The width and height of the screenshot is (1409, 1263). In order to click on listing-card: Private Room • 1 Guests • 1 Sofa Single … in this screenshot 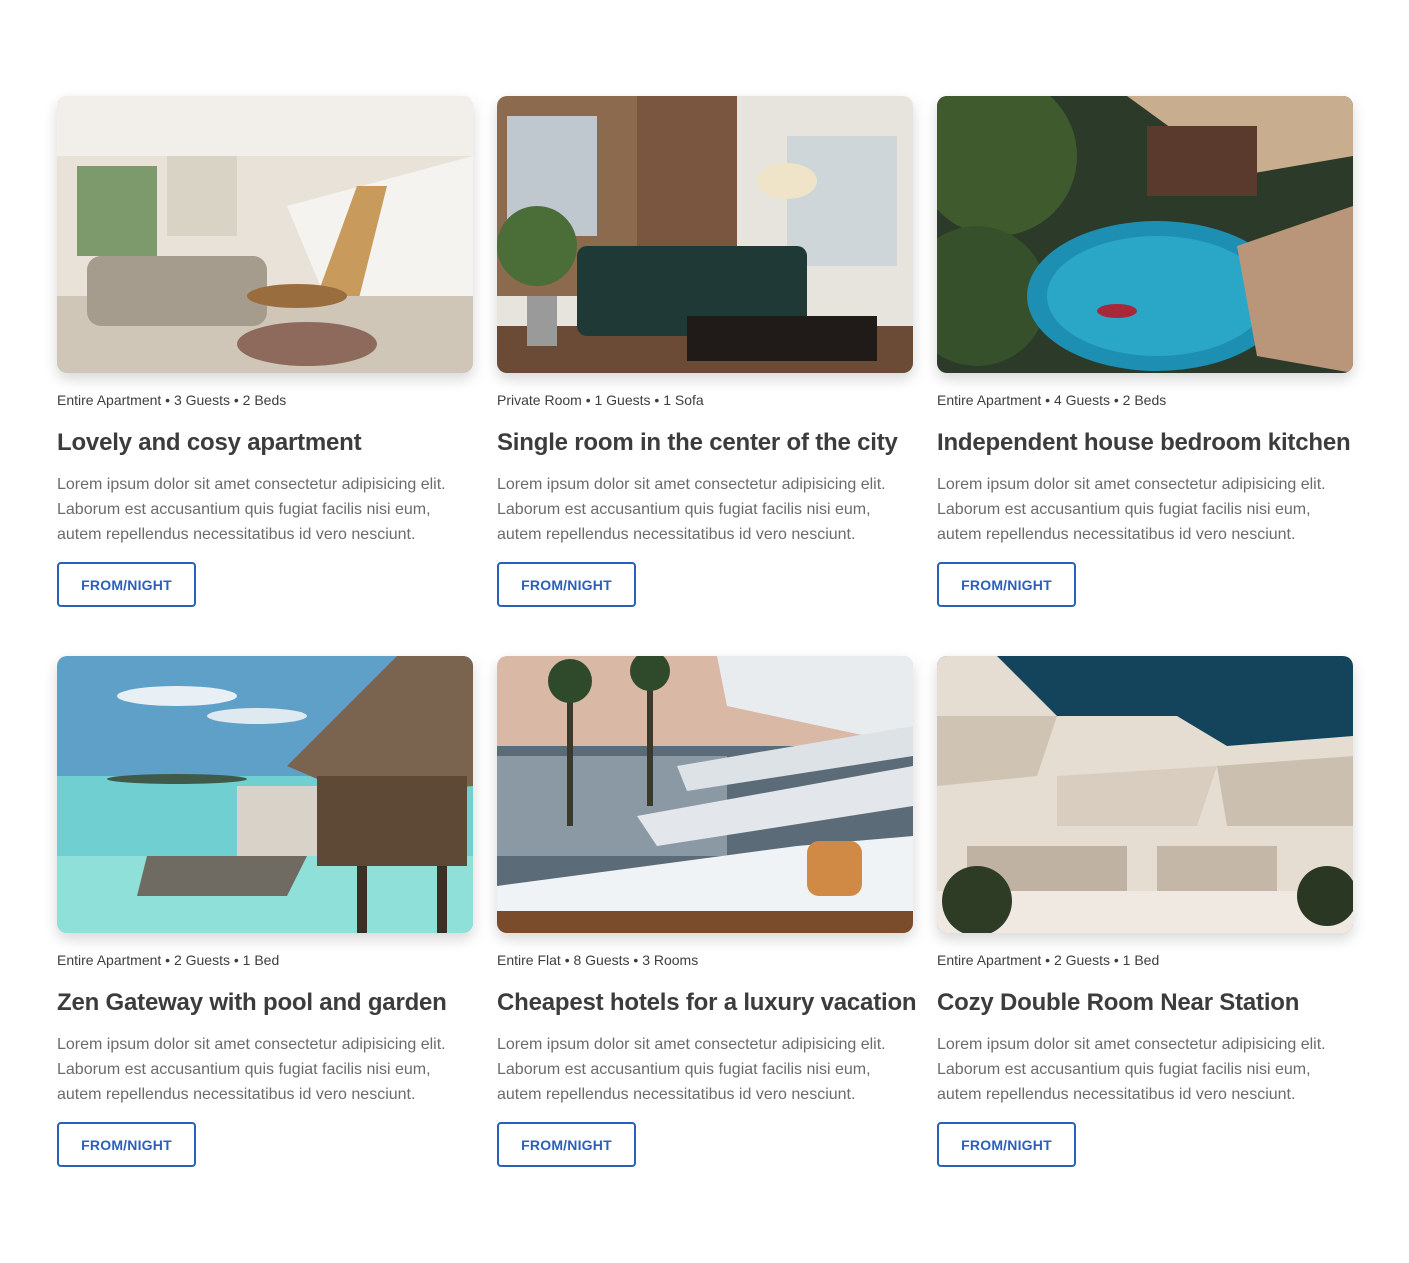, I will do `click(705, 352)`.